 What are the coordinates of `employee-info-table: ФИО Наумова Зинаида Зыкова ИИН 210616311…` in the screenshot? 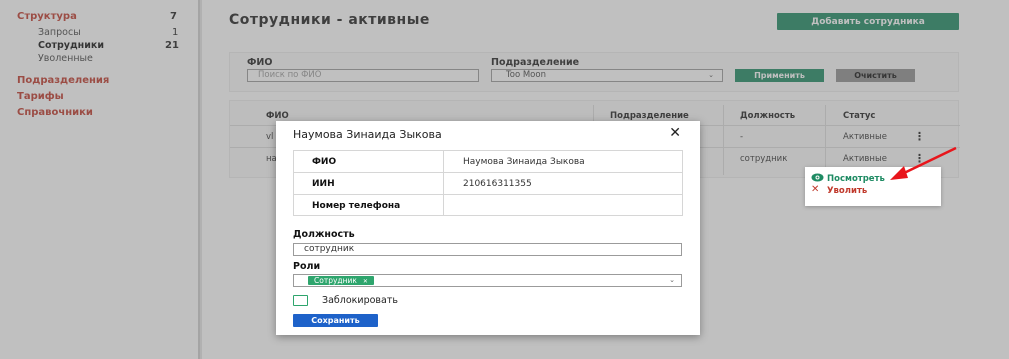 It's located at (488, 183).